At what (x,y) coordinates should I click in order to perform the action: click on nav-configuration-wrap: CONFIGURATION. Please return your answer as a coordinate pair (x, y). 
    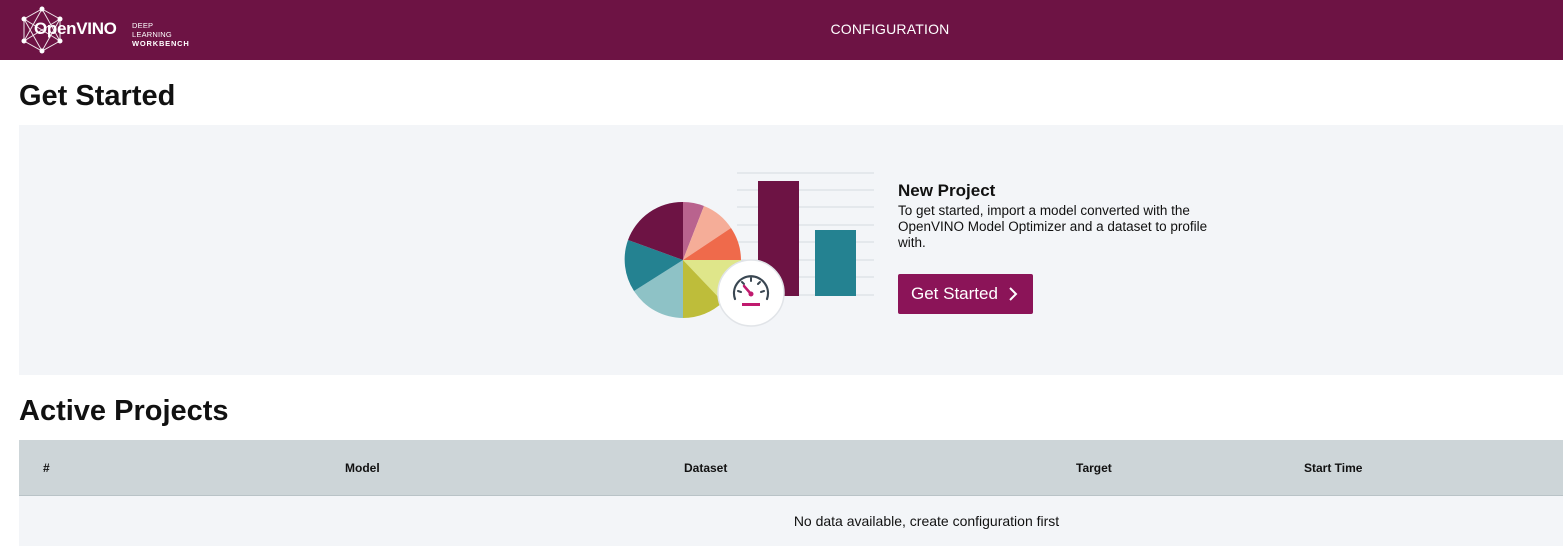
    Looking at the image, I should click on (781, 29).